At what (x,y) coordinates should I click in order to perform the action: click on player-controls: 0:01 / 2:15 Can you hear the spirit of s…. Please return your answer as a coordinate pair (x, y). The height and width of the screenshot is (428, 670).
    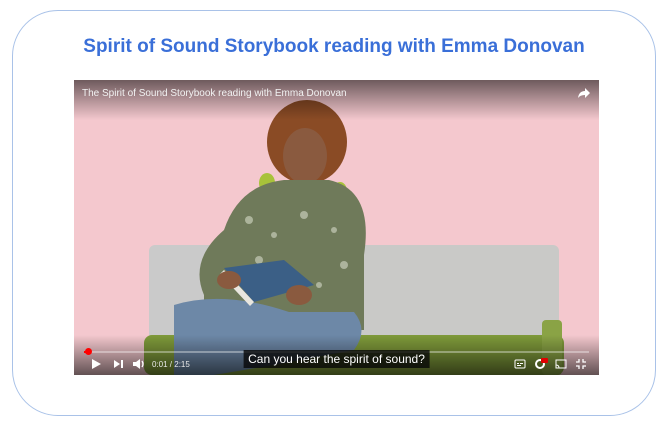
    Looking at the image, I should click on (336, 355).